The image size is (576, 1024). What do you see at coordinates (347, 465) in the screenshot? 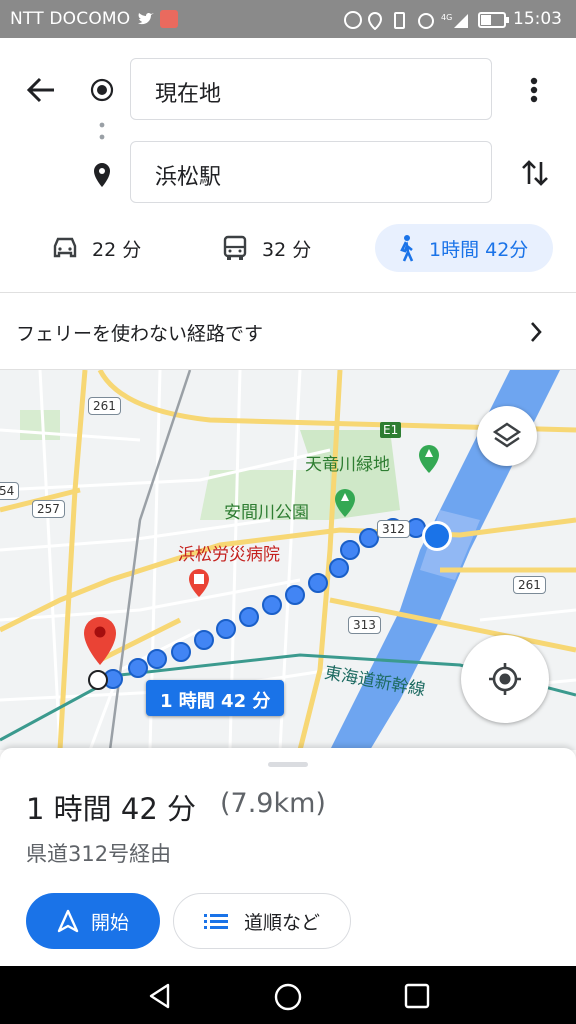
I see `map-label-park-tenryu: 天竜川緑地` at bounding box center [347, 465].